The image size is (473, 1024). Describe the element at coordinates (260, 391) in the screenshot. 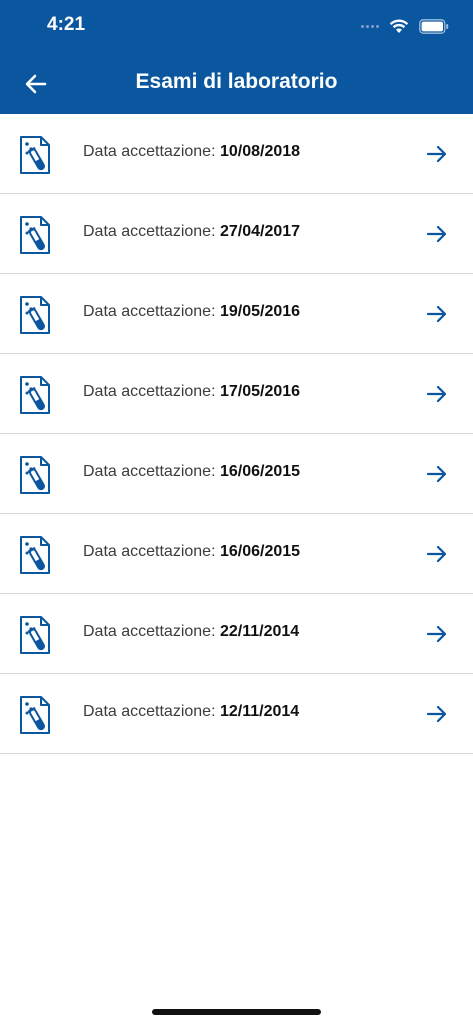

I see `acceptance-date: 17/05/2016` at that location.